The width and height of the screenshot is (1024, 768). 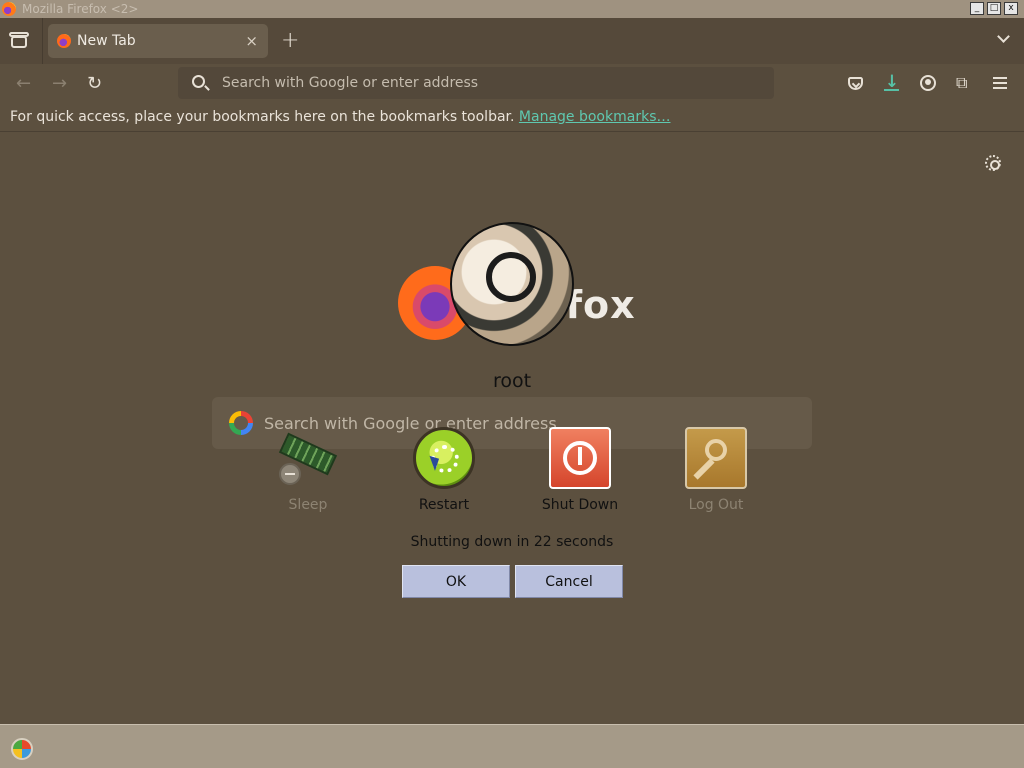 I want to click on log-out-action: Log Out, so click(x=716, y=470).